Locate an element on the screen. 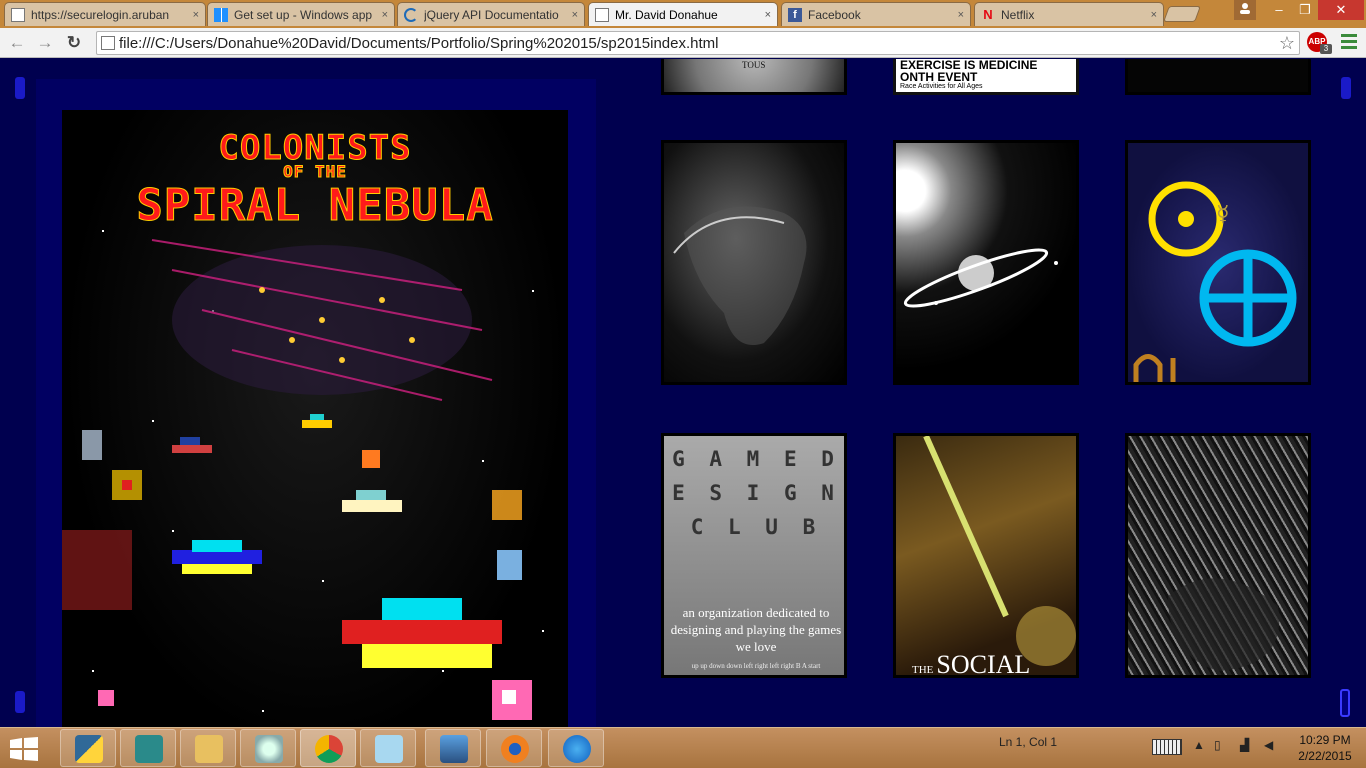 The width and height of the screenshot is (1366, 768). social-caption-small: THE is located at coordinates (923, 670).